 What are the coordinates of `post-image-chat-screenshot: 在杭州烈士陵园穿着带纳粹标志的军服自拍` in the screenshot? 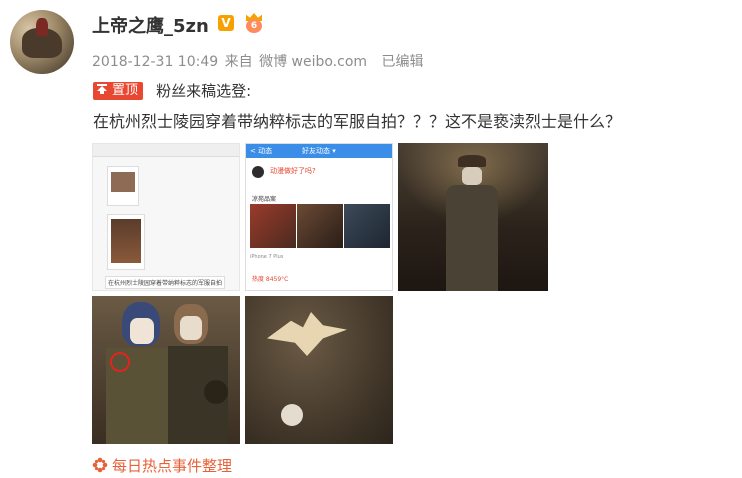 It's located at (166, 217).